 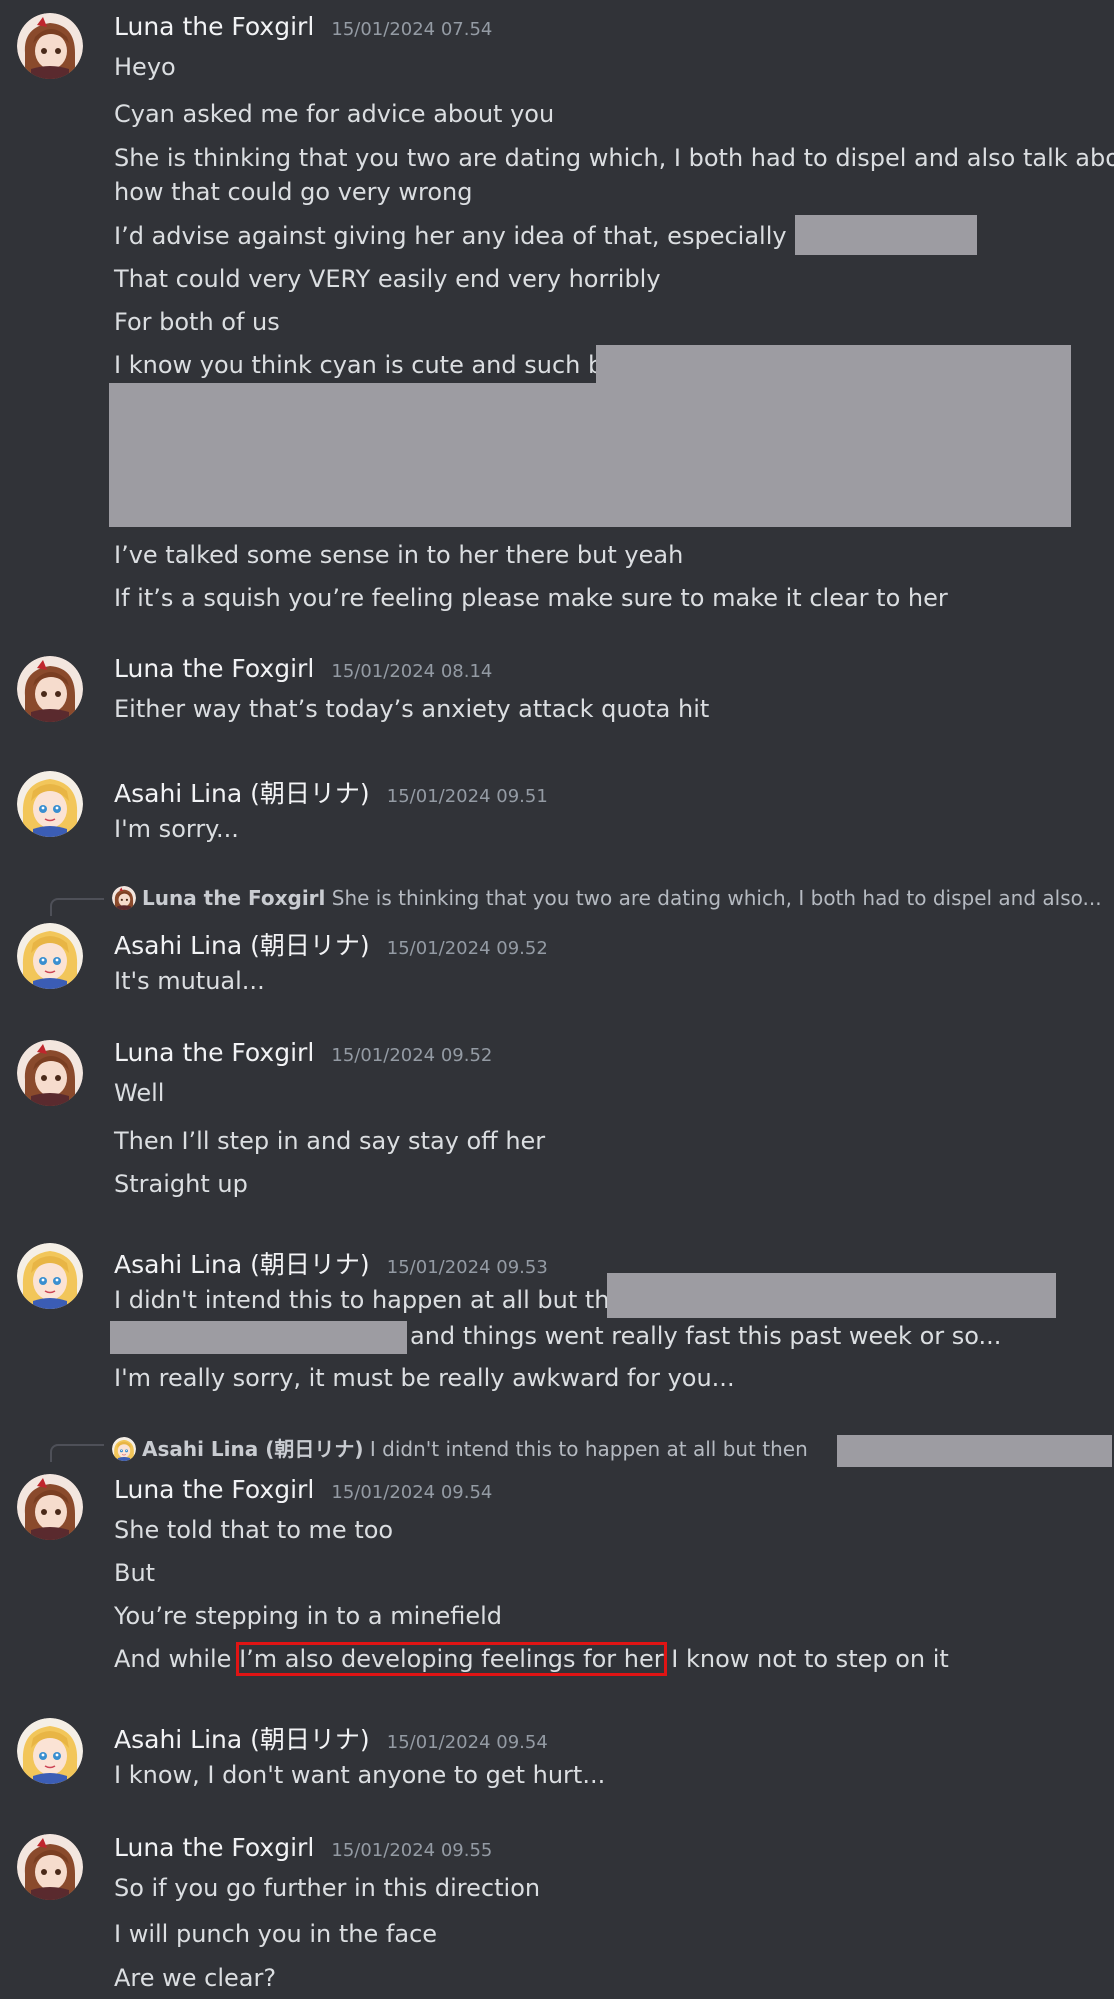 I want to click on timestamp: 15/01/2024 08.14, so click(x=412, y=671).